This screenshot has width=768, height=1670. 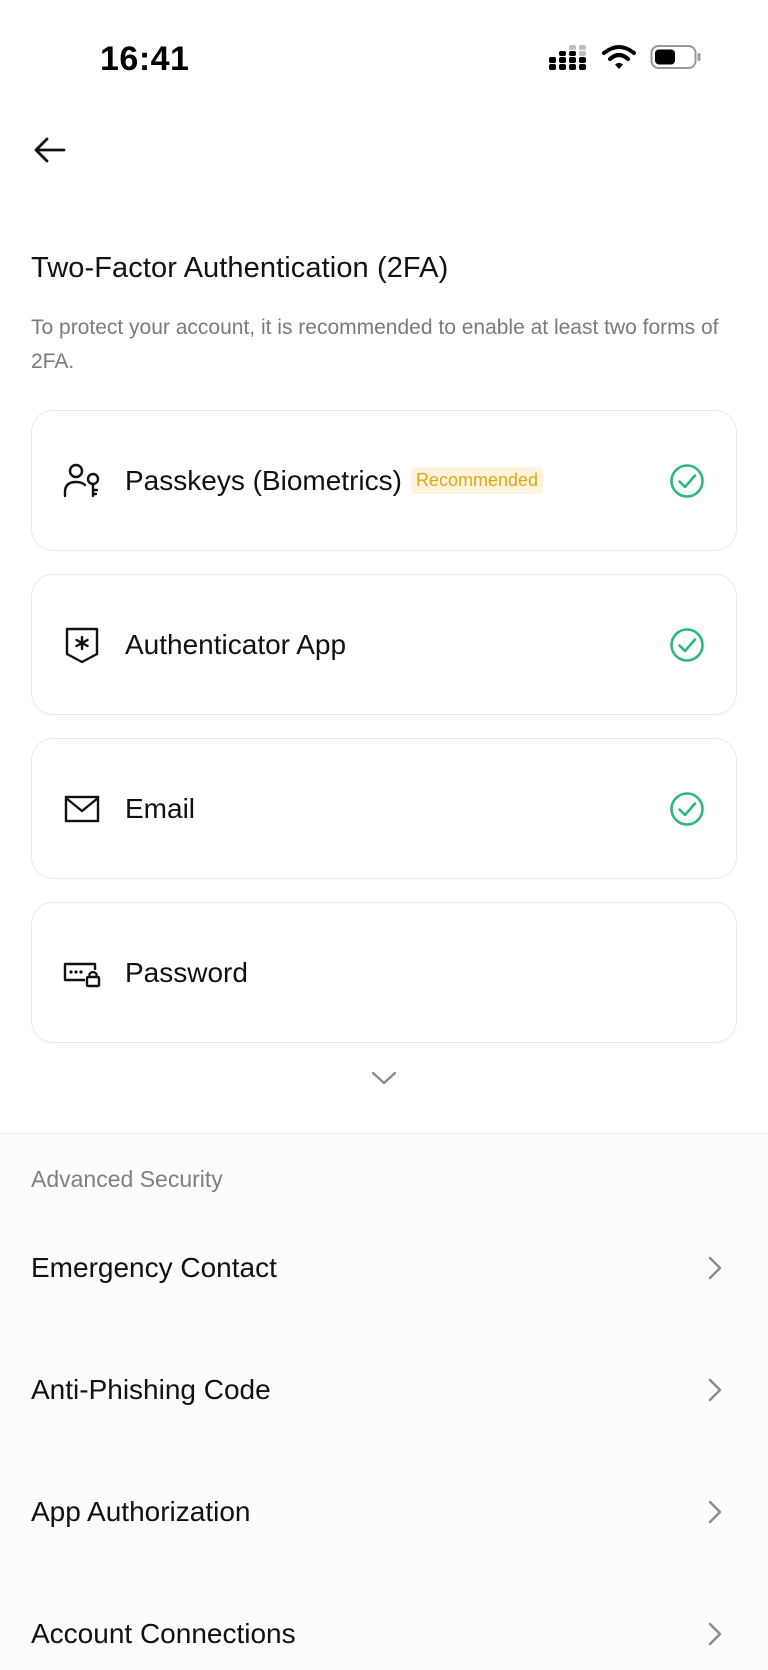 I want to click on method-card-email: Email, so click(x=384, y=808).